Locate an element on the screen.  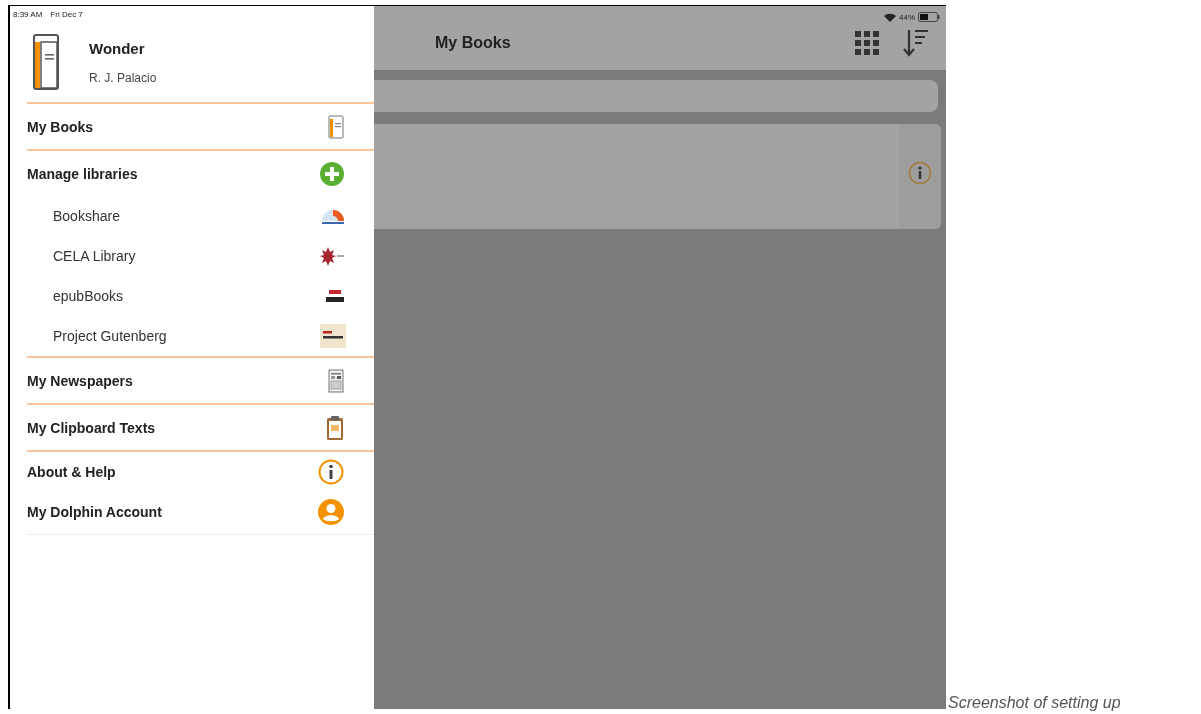
status-time: 8:39 AM is located at coordinates (28, 14).